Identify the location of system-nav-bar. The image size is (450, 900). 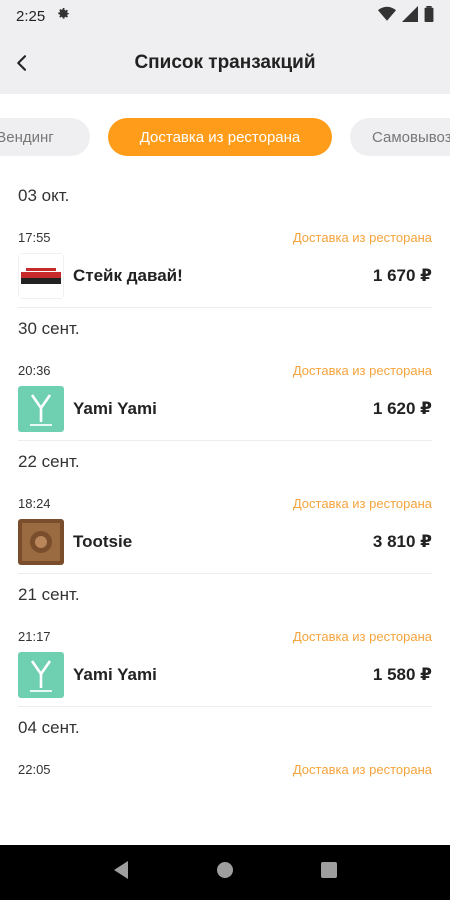
(225, 872).